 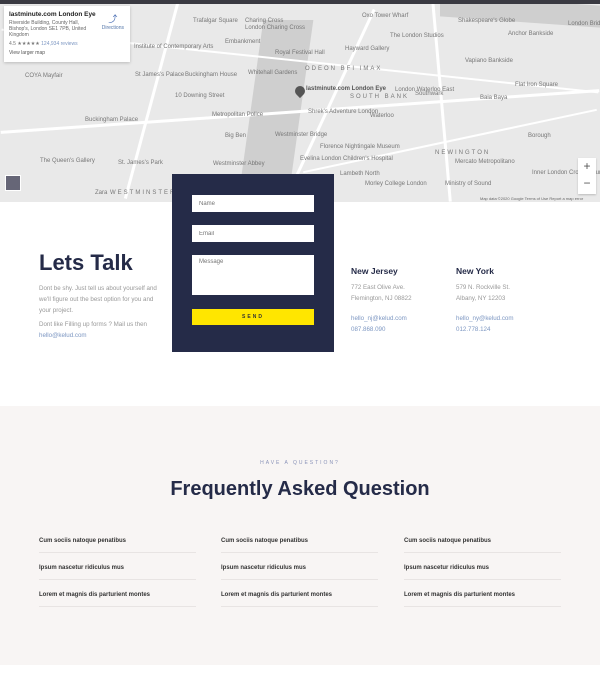 What do you see at coordinates (367, 49) in the screenshot?
I see `map-label: Hayward Gallery` at bounding box center [367, 49].